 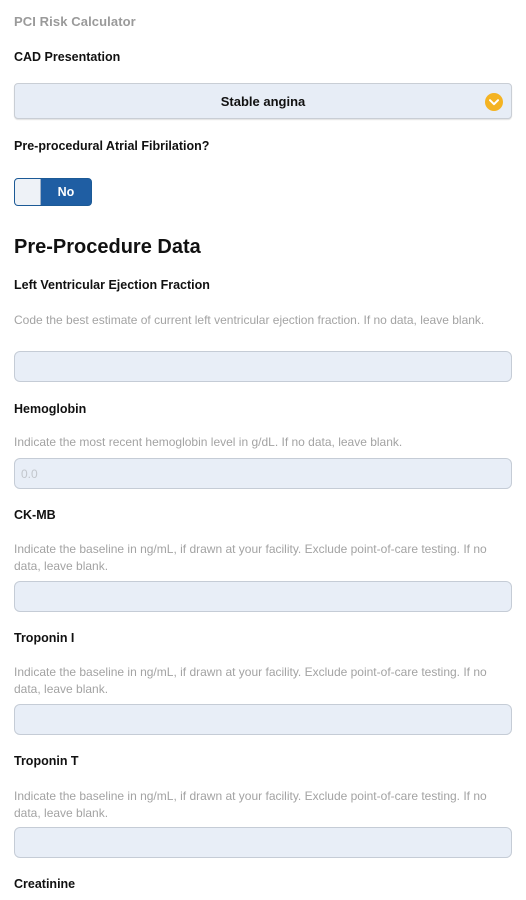 What do you see at coordinates (50, 409) in the screenshot?
I see `hemoglobin-label: Hemoglobin` at bounding box center [50, 409].